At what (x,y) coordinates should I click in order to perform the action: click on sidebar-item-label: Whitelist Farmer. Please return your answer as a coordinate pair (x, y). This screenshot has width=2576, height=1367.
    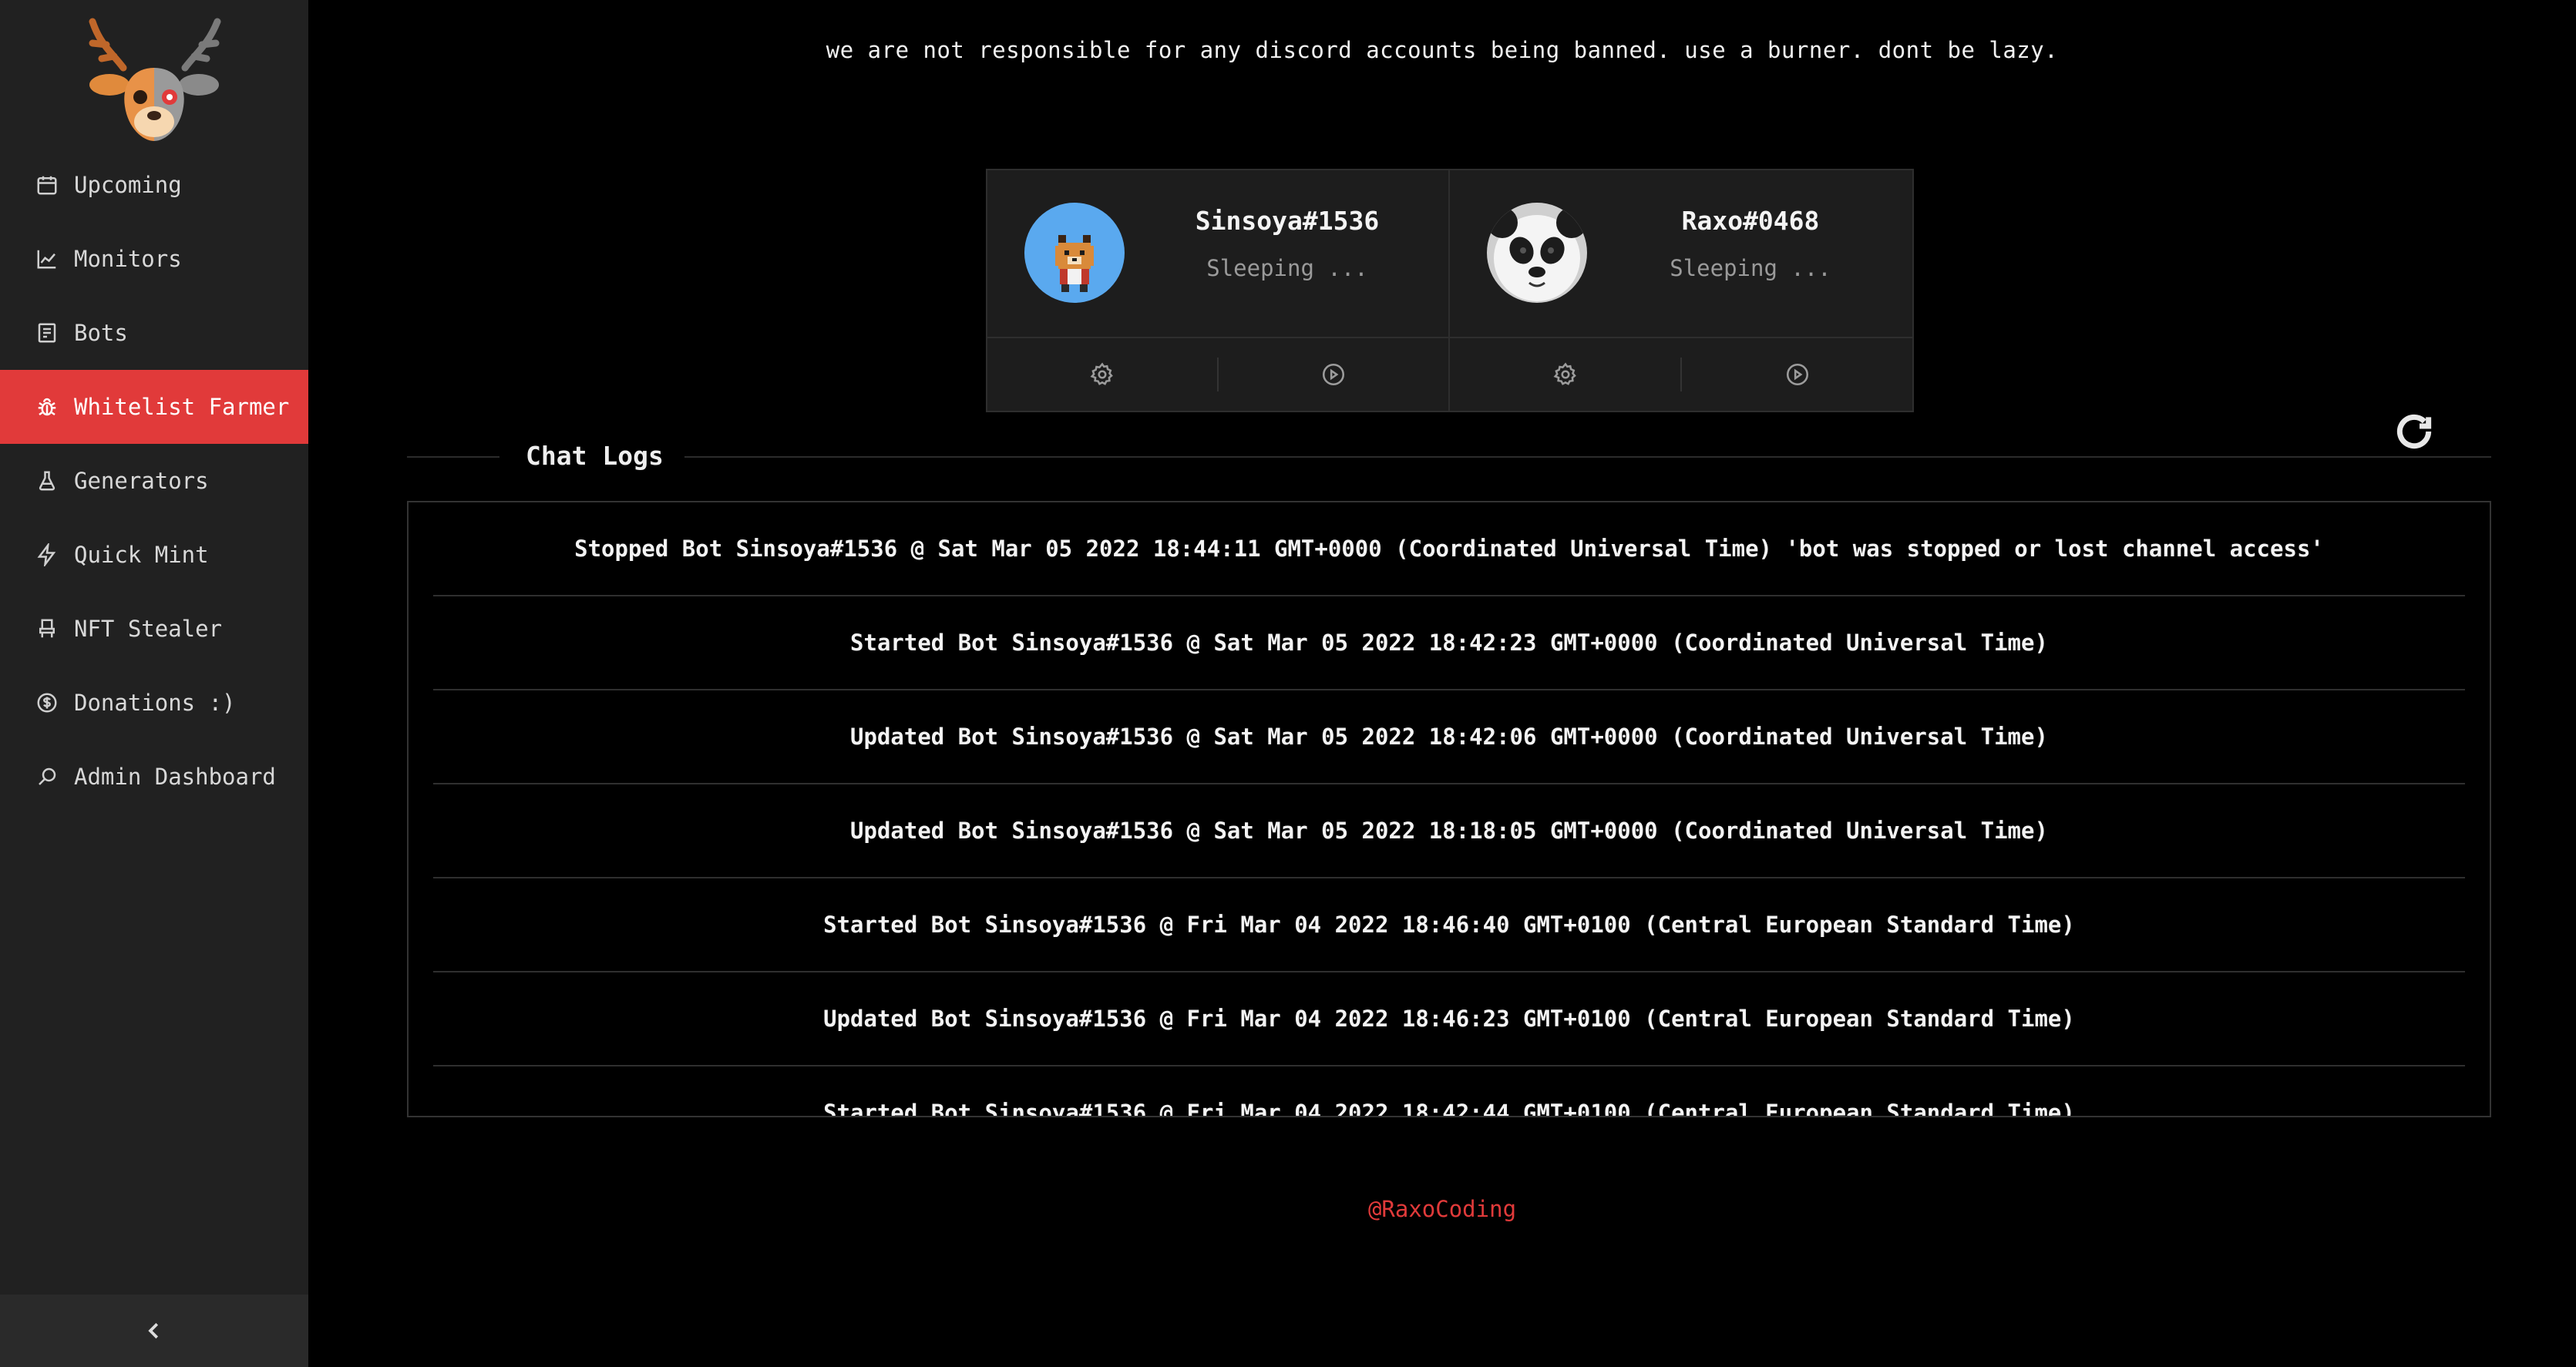
    Looking at the image, I should click on (182, 407).